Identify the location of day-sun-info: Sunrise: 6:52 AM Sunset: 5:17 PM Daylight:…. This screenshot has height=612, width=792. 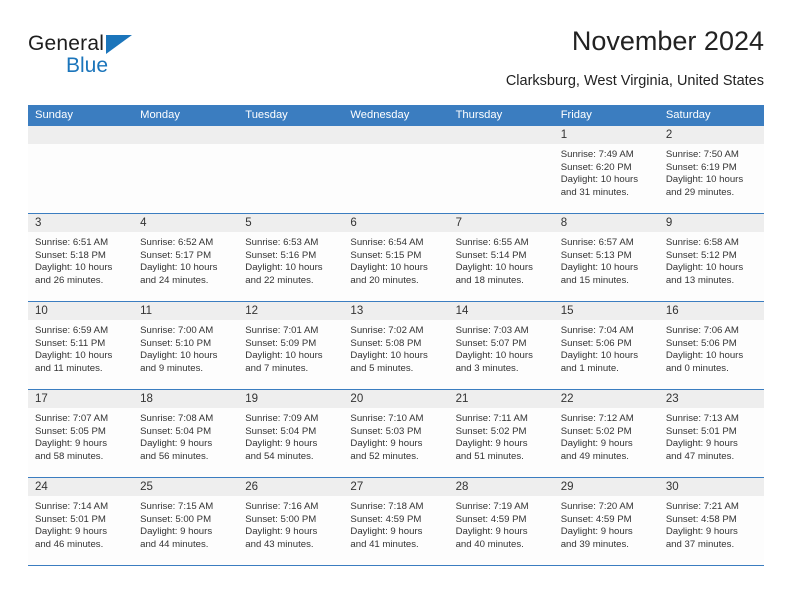
(185, 262).